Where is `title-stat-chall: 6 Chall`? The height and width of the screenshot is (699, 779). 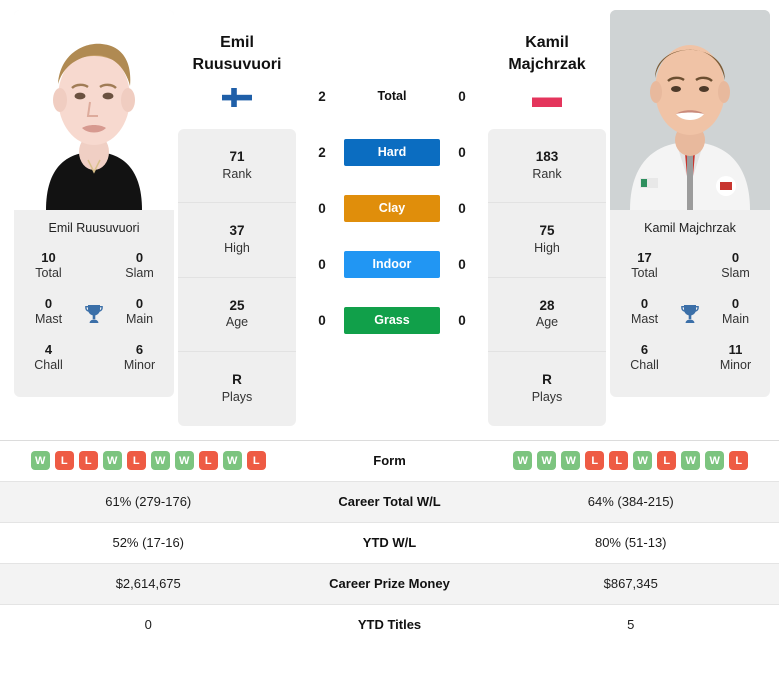 title-stat-chall: 6 Chall is located at coordinates (644, 360).